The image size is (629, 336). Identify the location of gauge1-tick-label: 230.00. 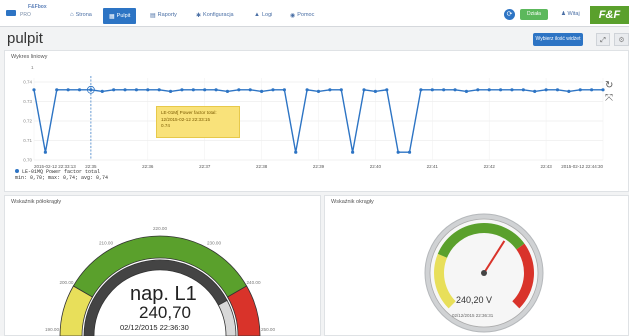
(214, 242).